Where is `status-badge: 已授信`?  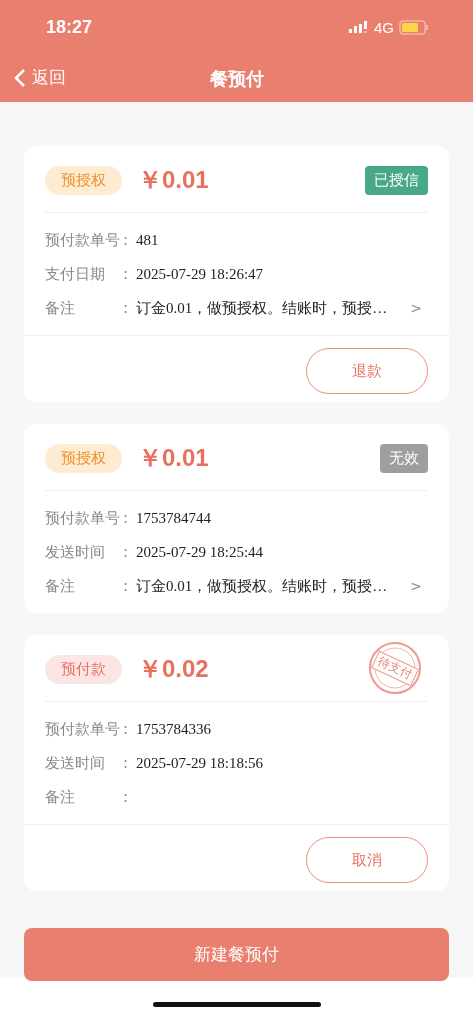 status-badge: 已授信 is located at coordinates (396, 180).